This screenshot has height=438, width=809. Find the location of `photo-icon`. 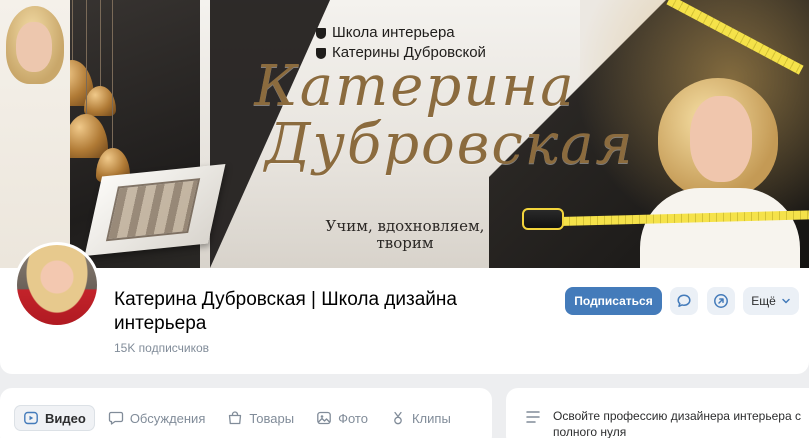

photo-icon is located at coordinates (324, 418).